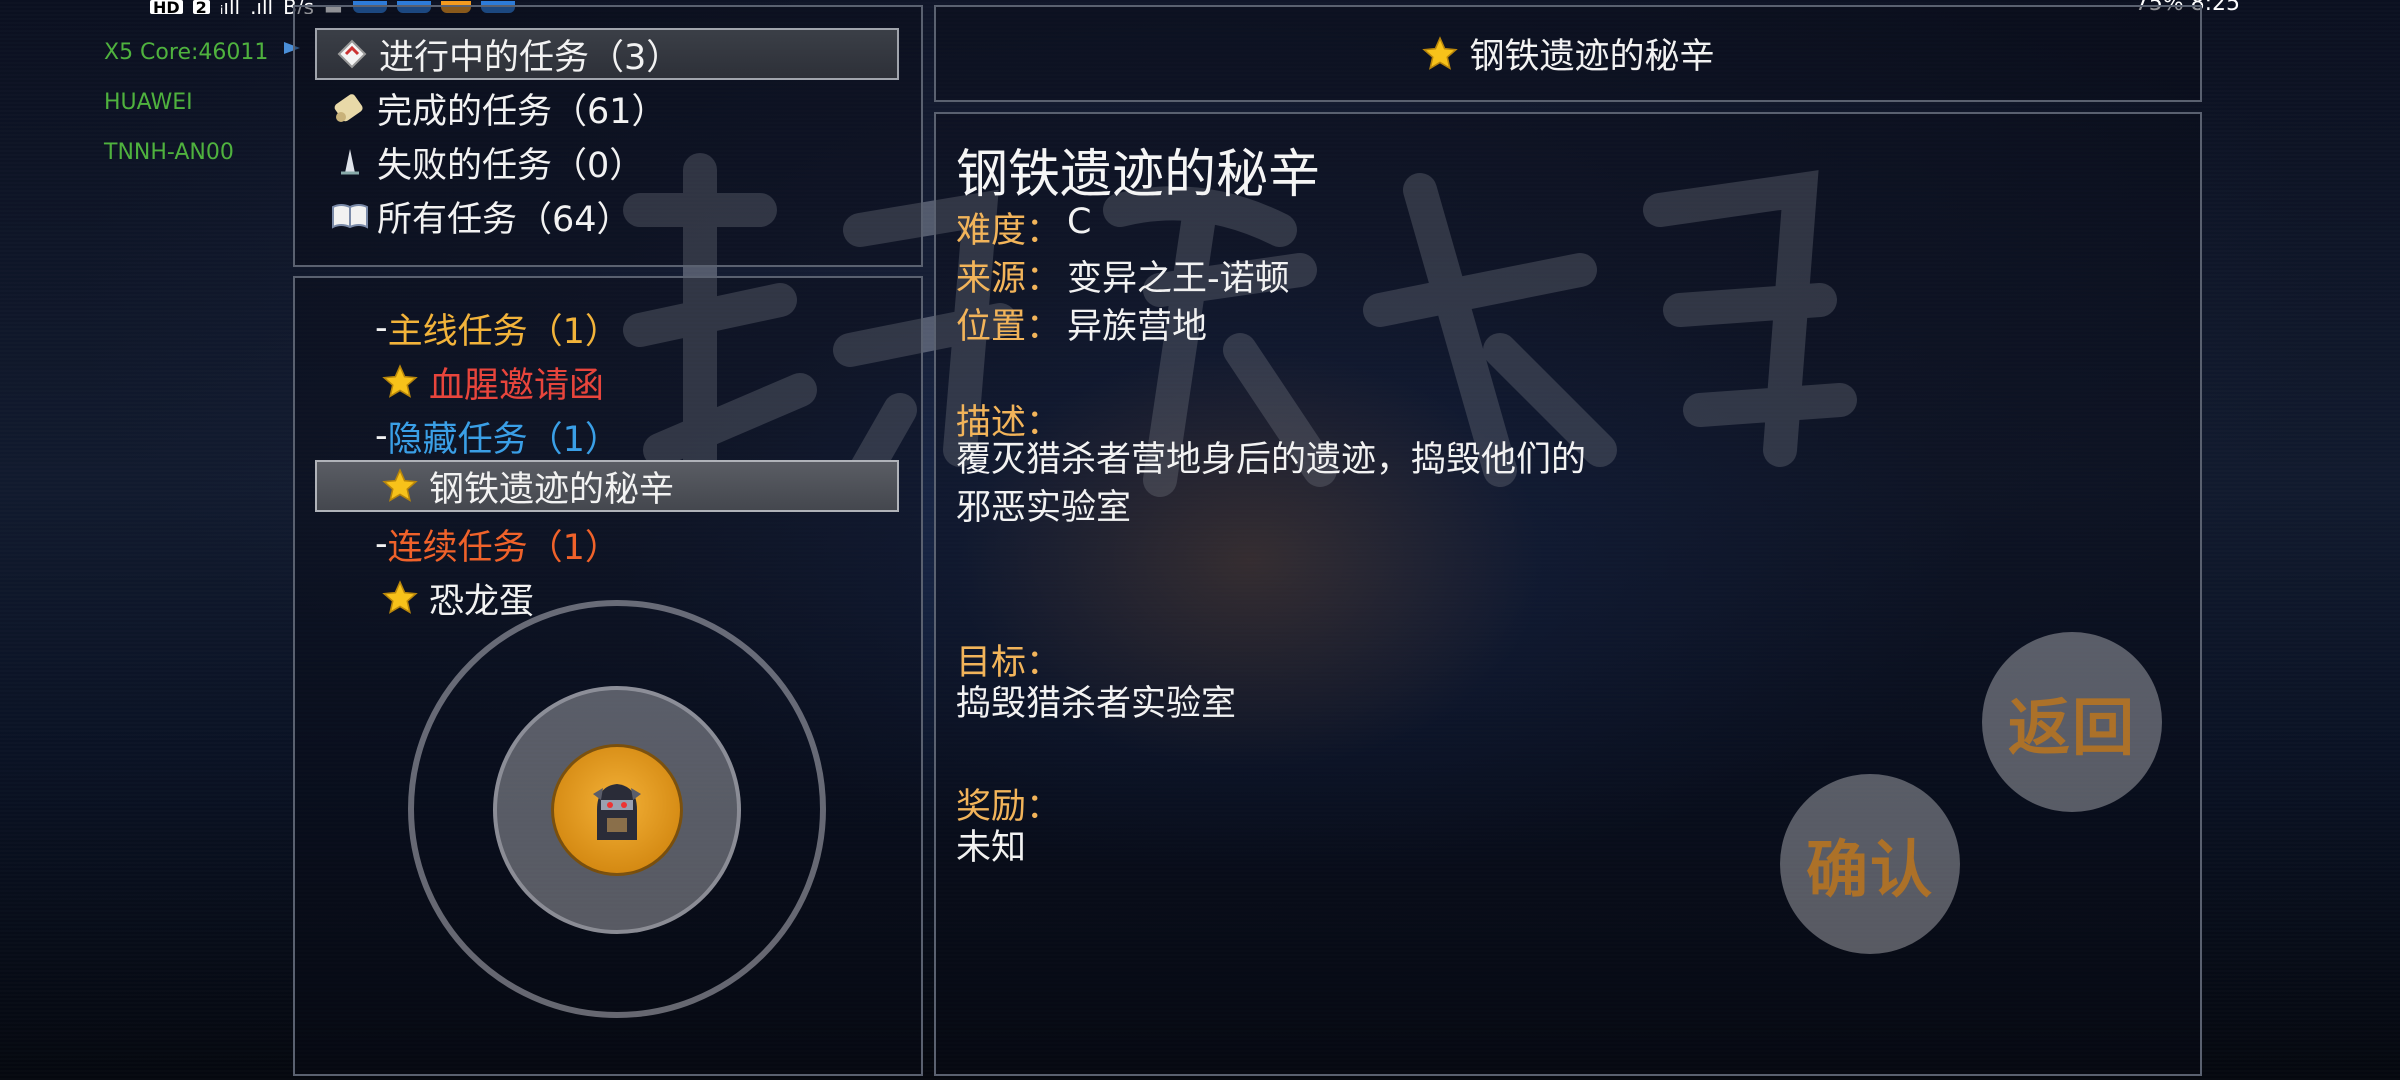  What do you see at coordinates (517, 385) in the screenshot?
I see `quest-label: 血腥邀请函` at bounding box center [517, 385].